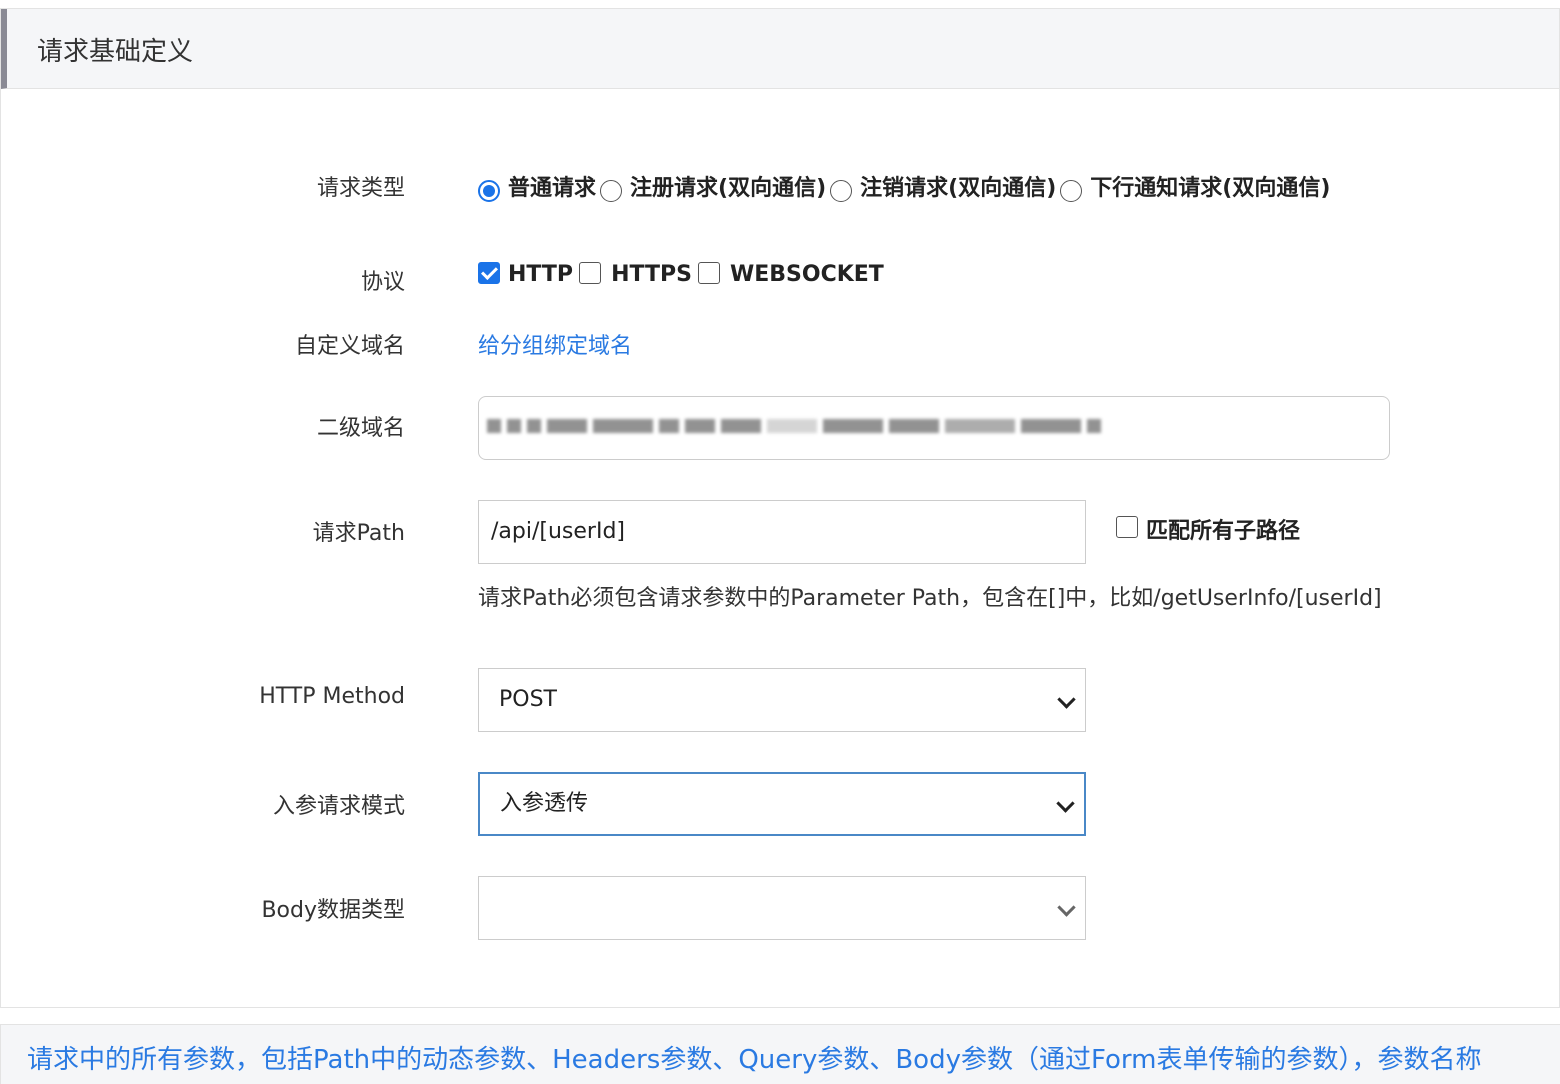  I want to click on body-type-select, so click(782, 908).